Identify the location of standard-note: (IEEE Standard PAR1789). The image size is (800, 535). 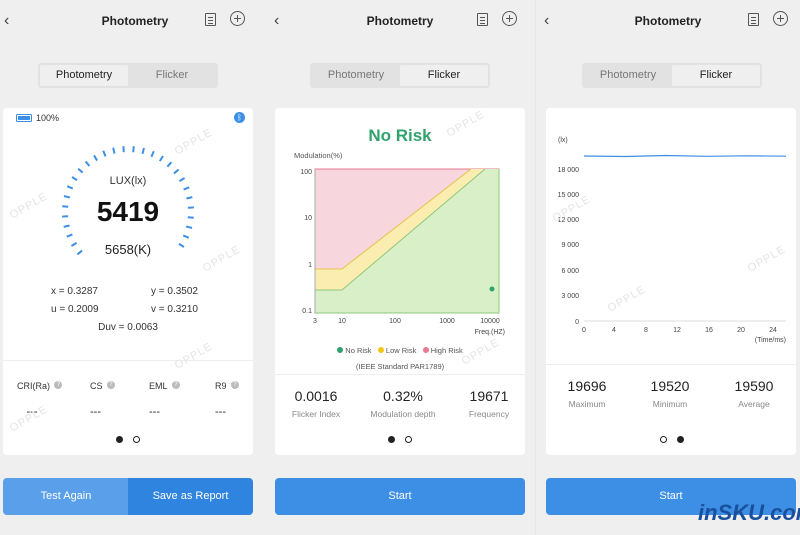
(400, 366).